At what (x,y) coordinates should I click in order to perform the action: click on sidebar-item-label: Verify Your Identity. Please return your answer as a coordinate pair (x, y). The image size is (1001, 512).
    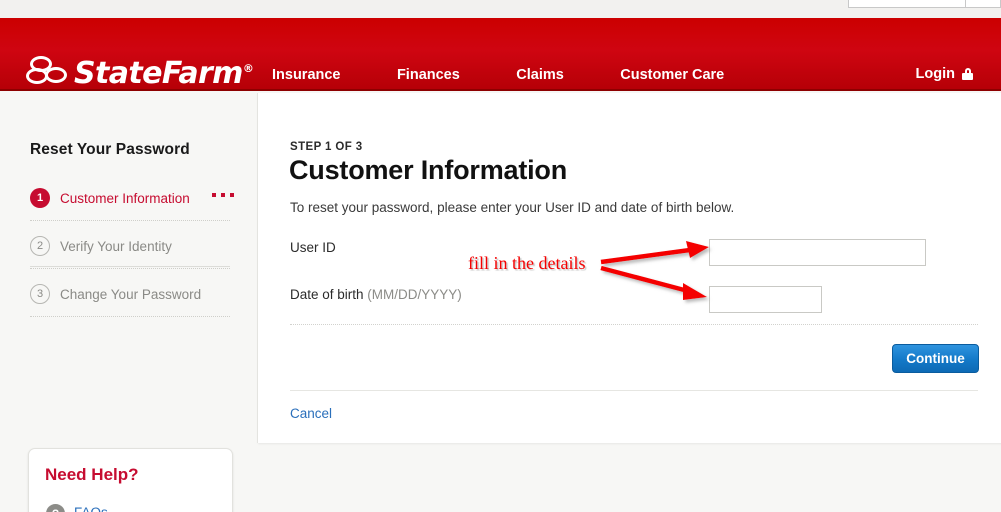
    Looking at the image, I should click on (116, 246).